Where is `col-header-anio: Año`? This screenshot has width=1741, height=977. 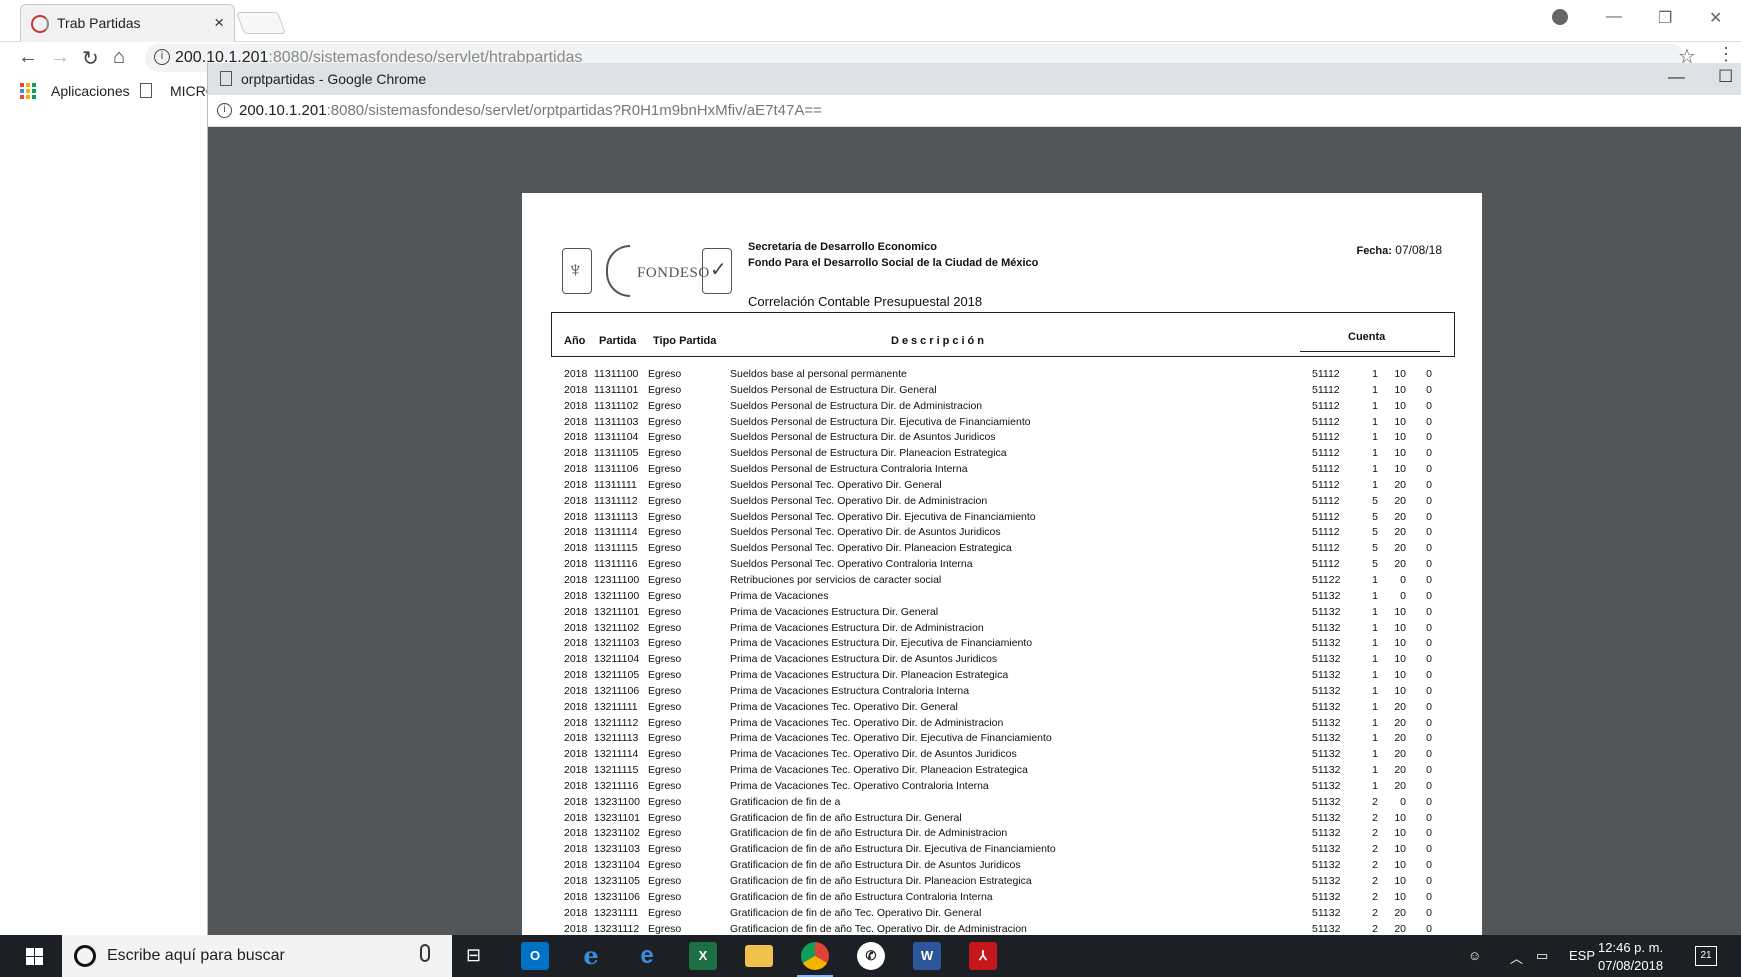 col-header-anio: Año is located at coordinates (575, 341).